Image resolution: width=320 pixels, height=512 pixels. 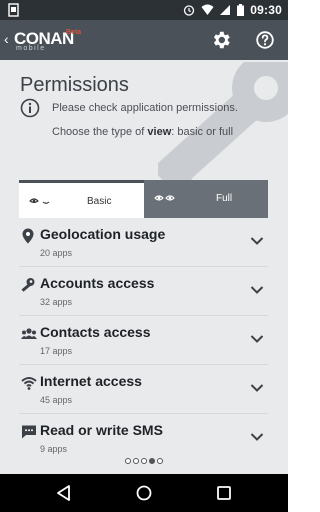 I want to click on tab-basic: Basic, so click(x=81, y=199).